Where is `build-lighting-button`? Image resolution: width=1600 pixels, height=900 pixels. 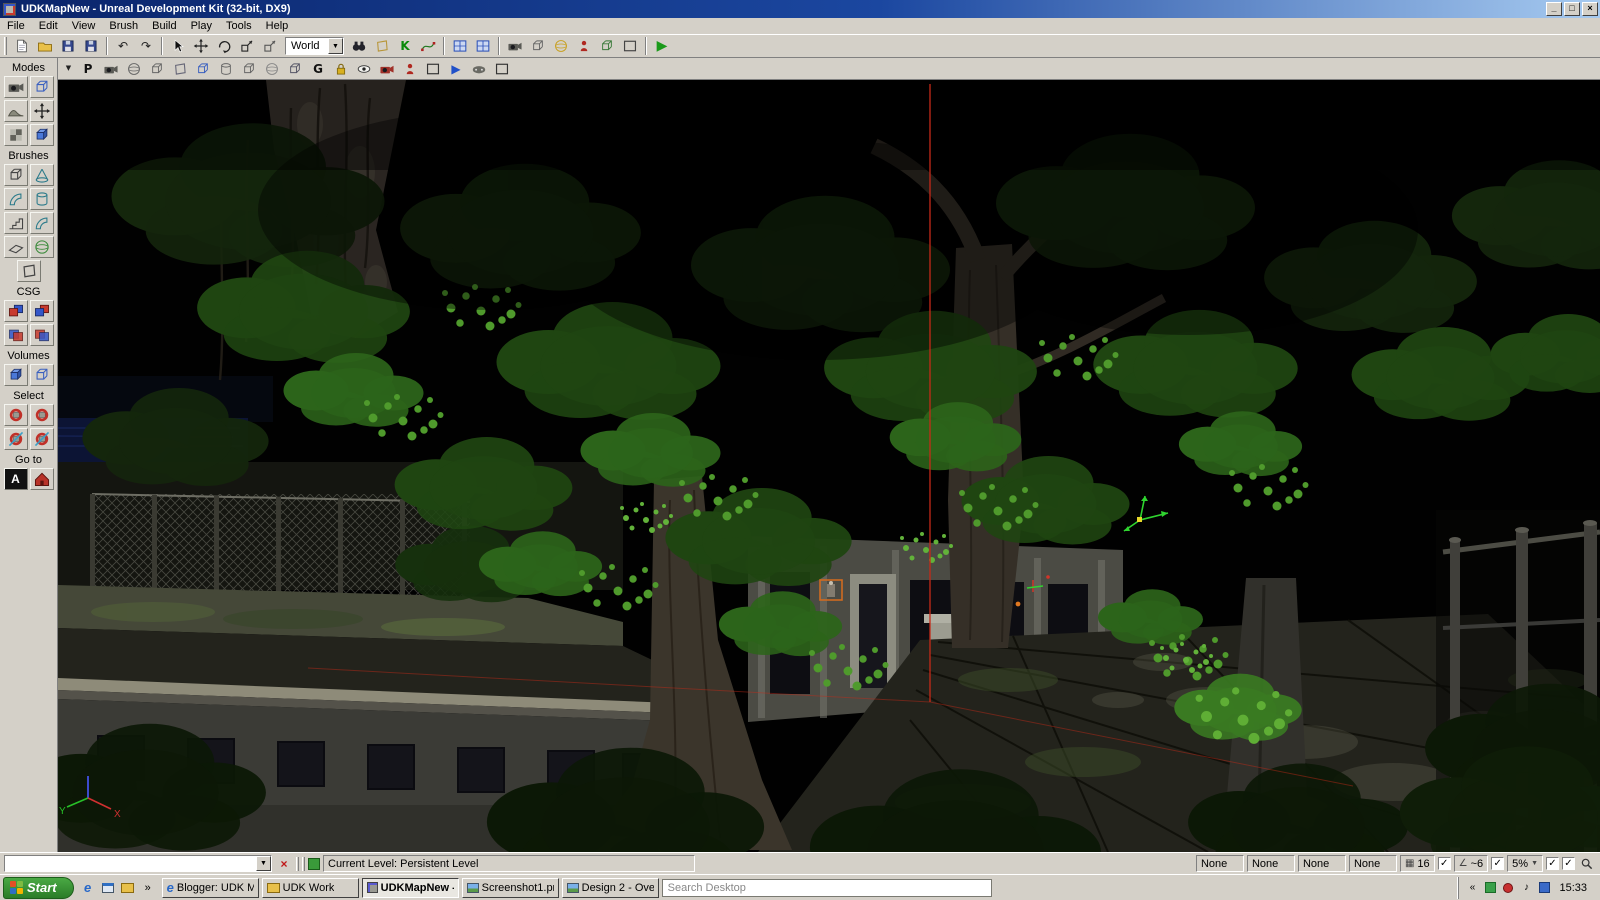 build-lighting-button is located at coordinates (561, 46).